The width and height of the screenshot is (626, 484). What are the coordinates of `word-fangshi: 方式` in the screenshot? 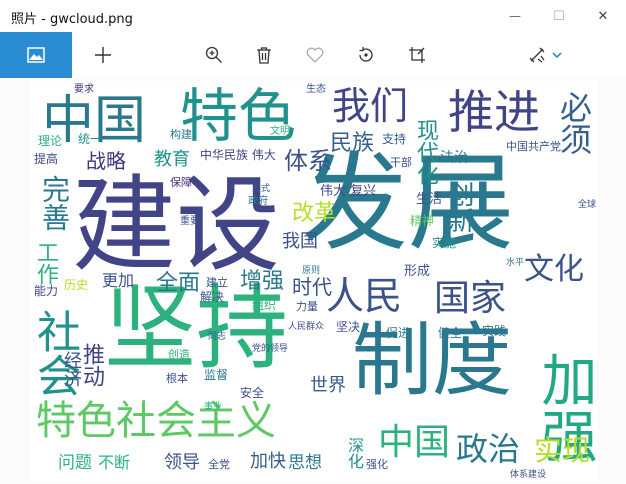 It's located at (261, 189).